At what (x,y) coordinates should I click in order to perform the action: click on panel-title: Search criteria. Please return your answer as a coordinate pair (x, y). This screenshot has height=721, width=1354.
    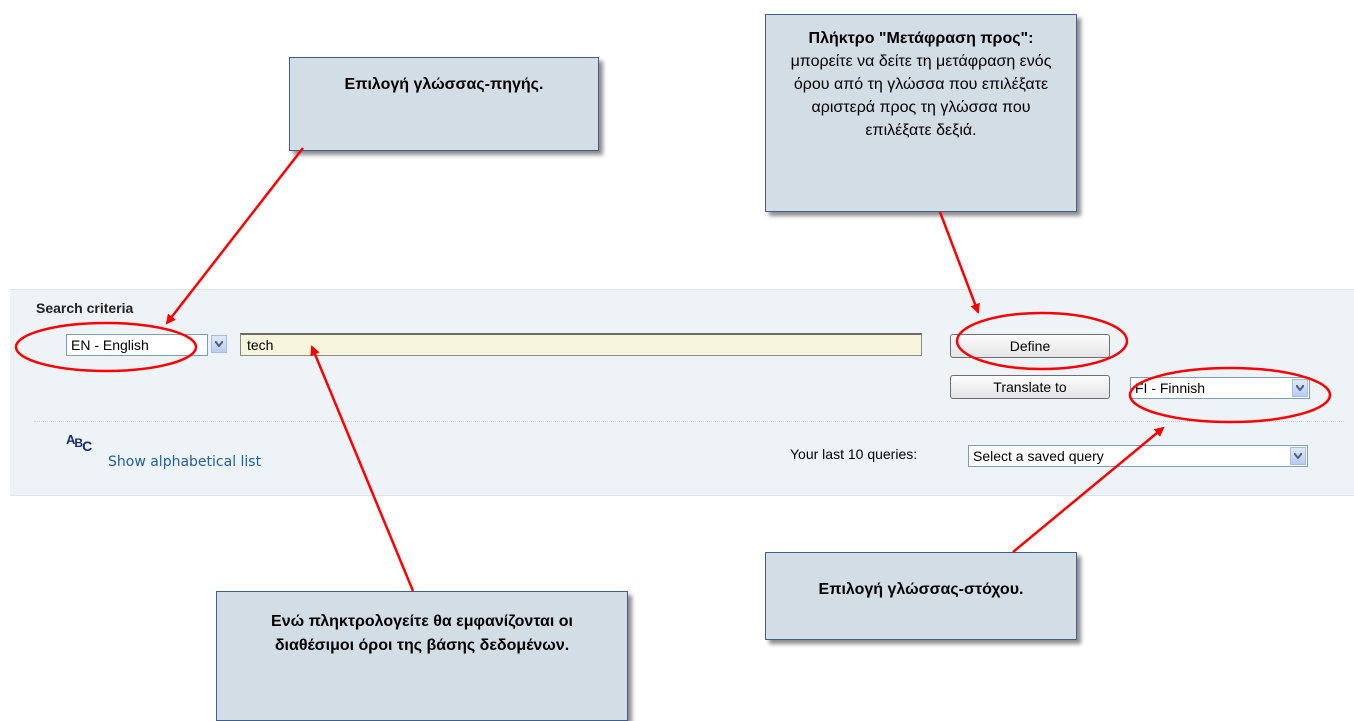
    Looking at the image, I should click on (85, 308).